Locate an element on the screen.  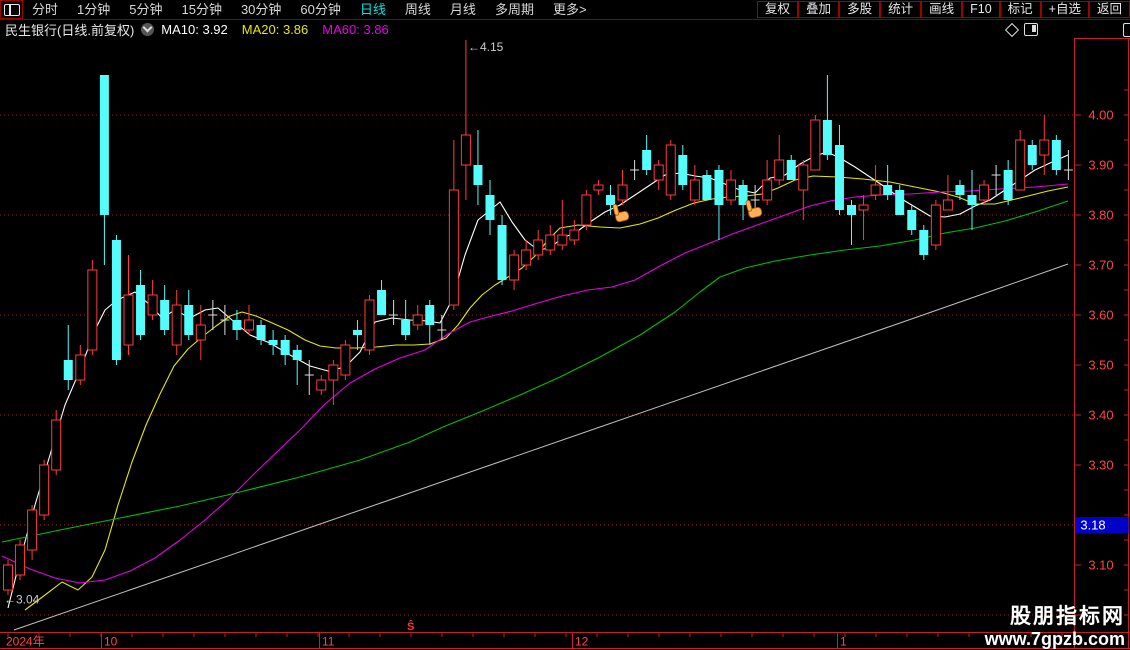
ma-legend-item-1: MA10: 3.92 is located at coordinates (194, 29).